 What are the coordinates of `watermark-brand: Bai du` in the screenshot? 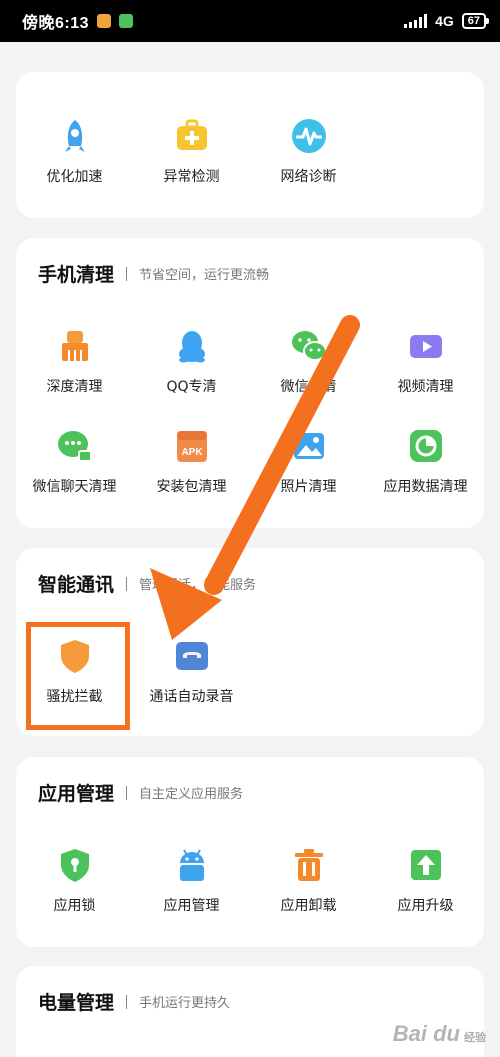 It's located at (426, 1033).